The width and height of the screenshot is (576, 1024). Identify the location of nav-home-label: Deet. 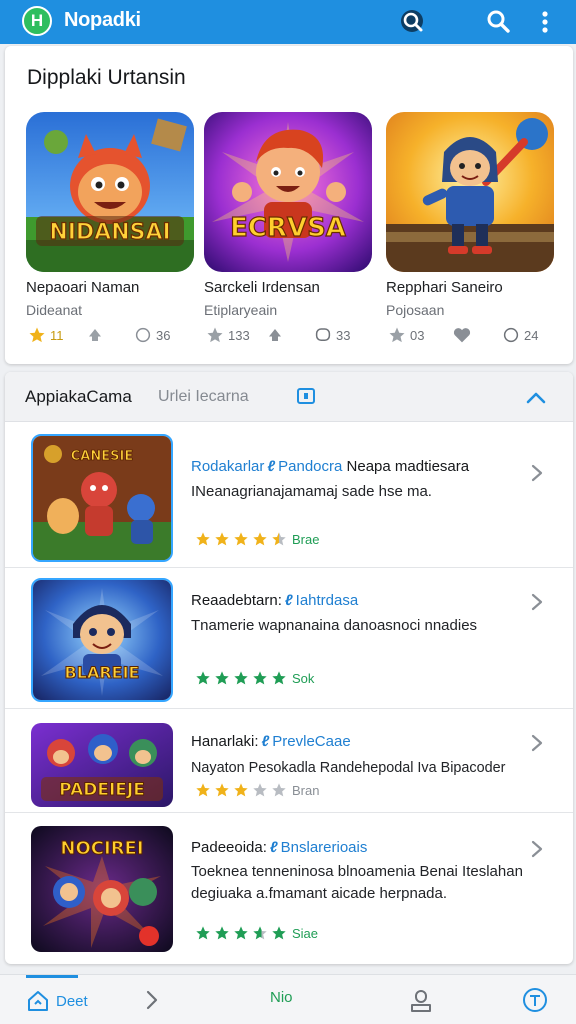
(72, 1001).